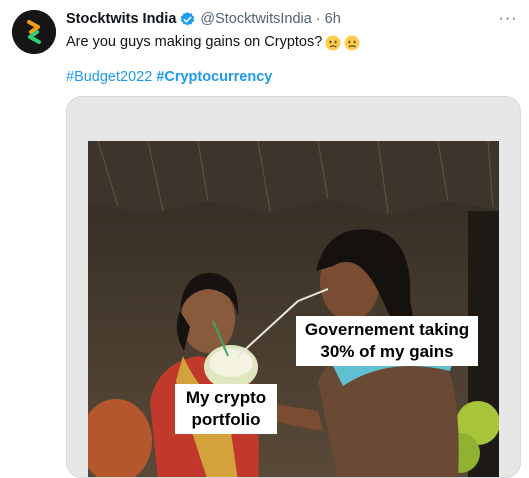 The width and height of the screenshot is (529, 478). Describe the element at coordinates (187, 19) in the screenshot. I see `verified-badge-icon` at that location.